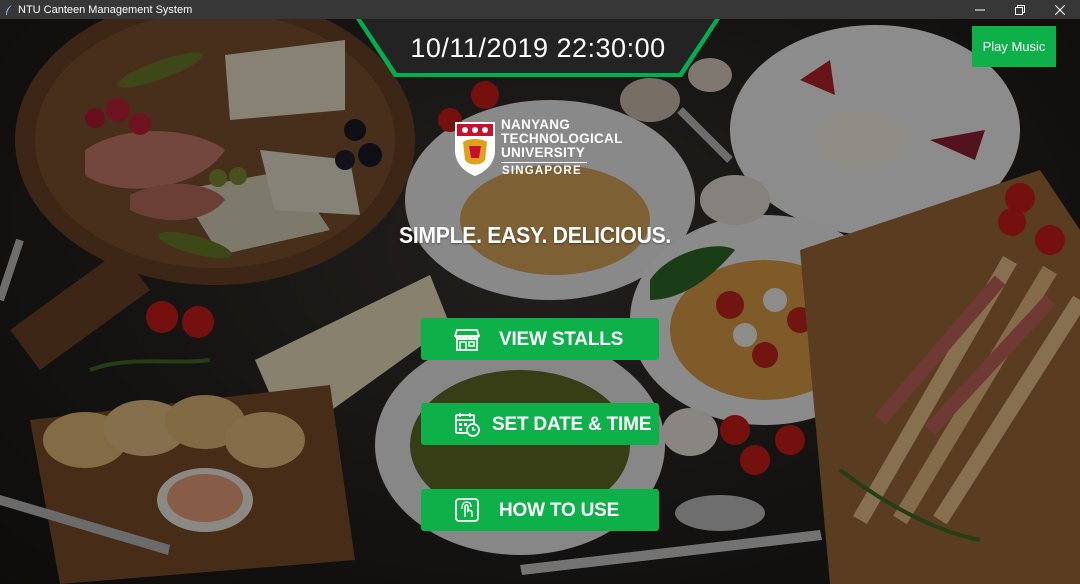 The width and height of the screenshot is (1080, 584). I want to click on window-controls, so click(1020, 9).